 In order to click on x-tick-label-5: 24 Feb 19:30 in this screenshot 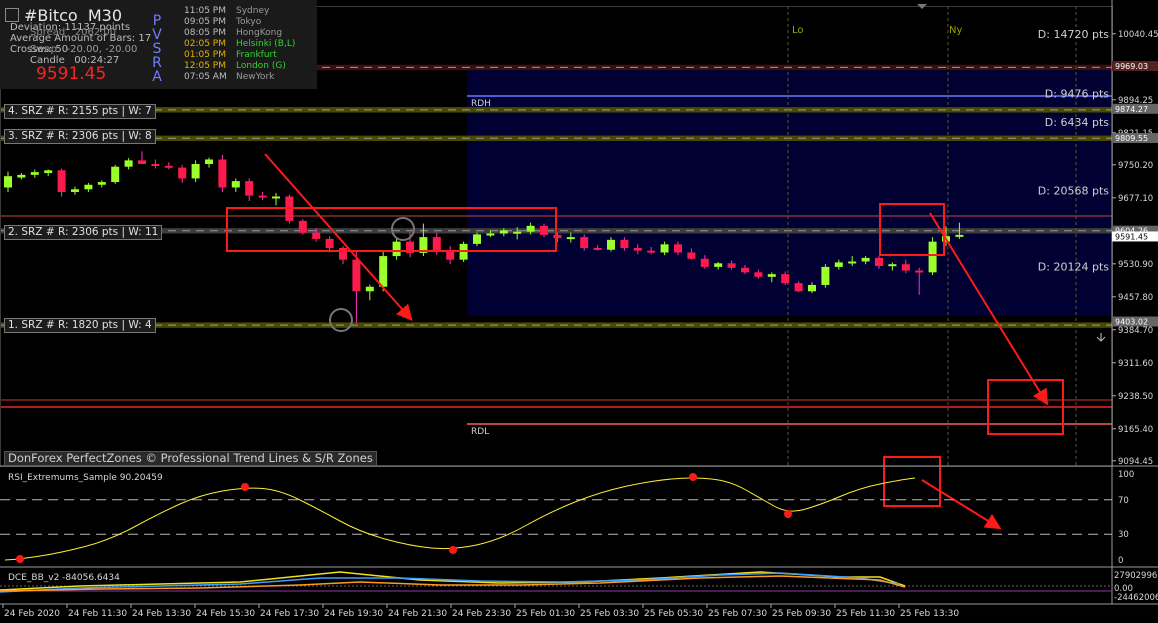, I will do `click(353, 614)`.